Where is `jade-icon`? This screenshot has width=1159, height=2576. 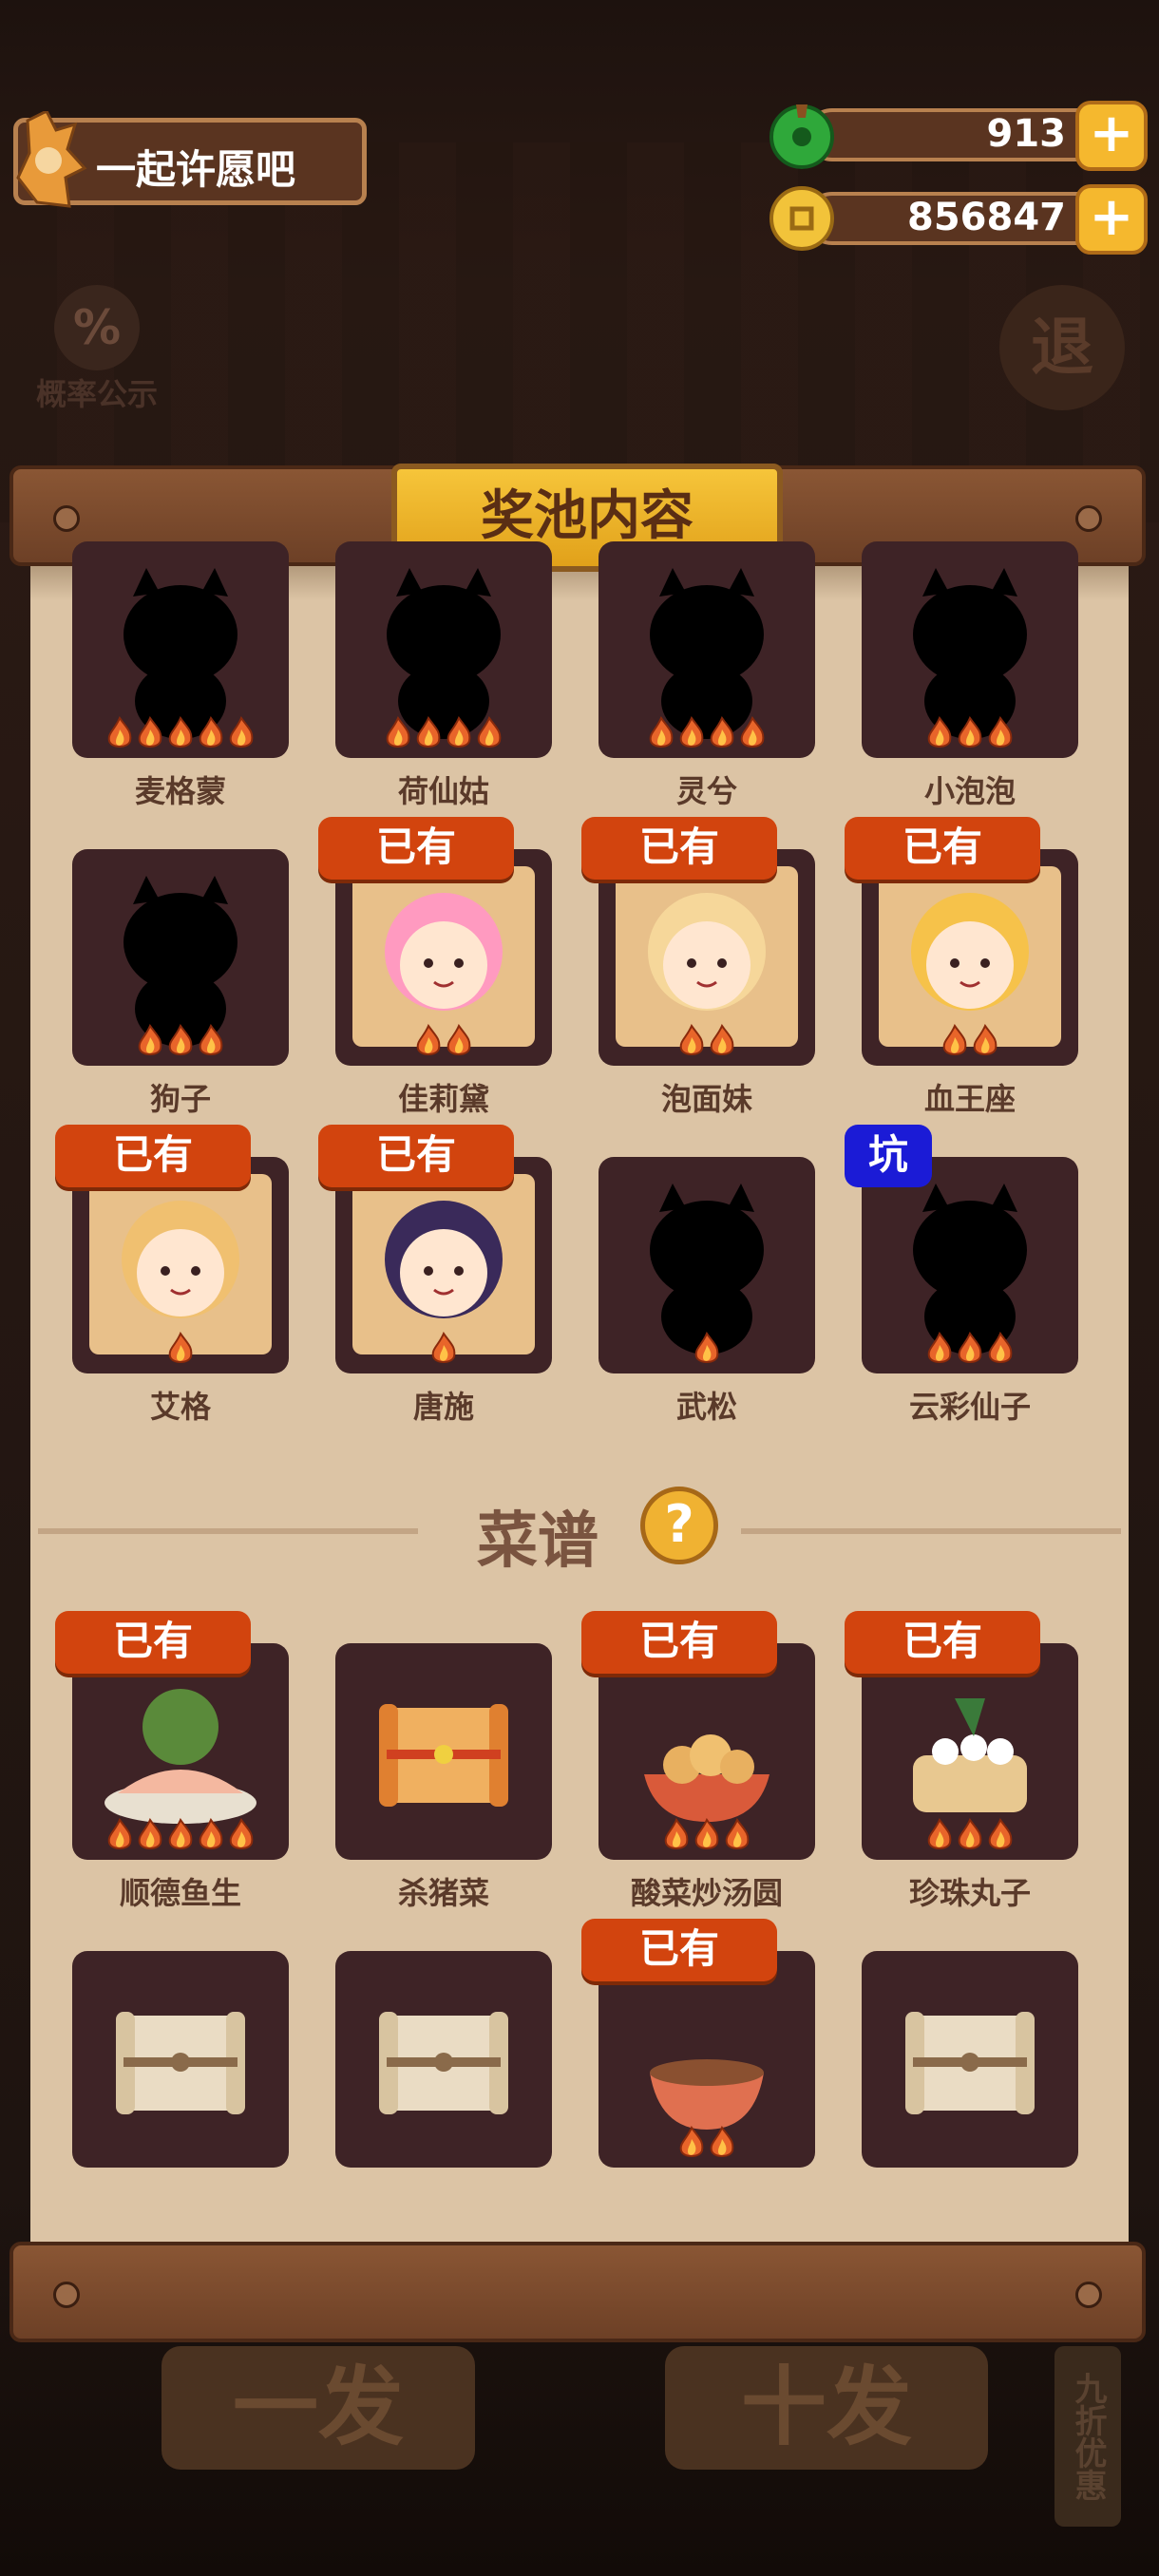
jade-icon is located at coordinates (802, 136).